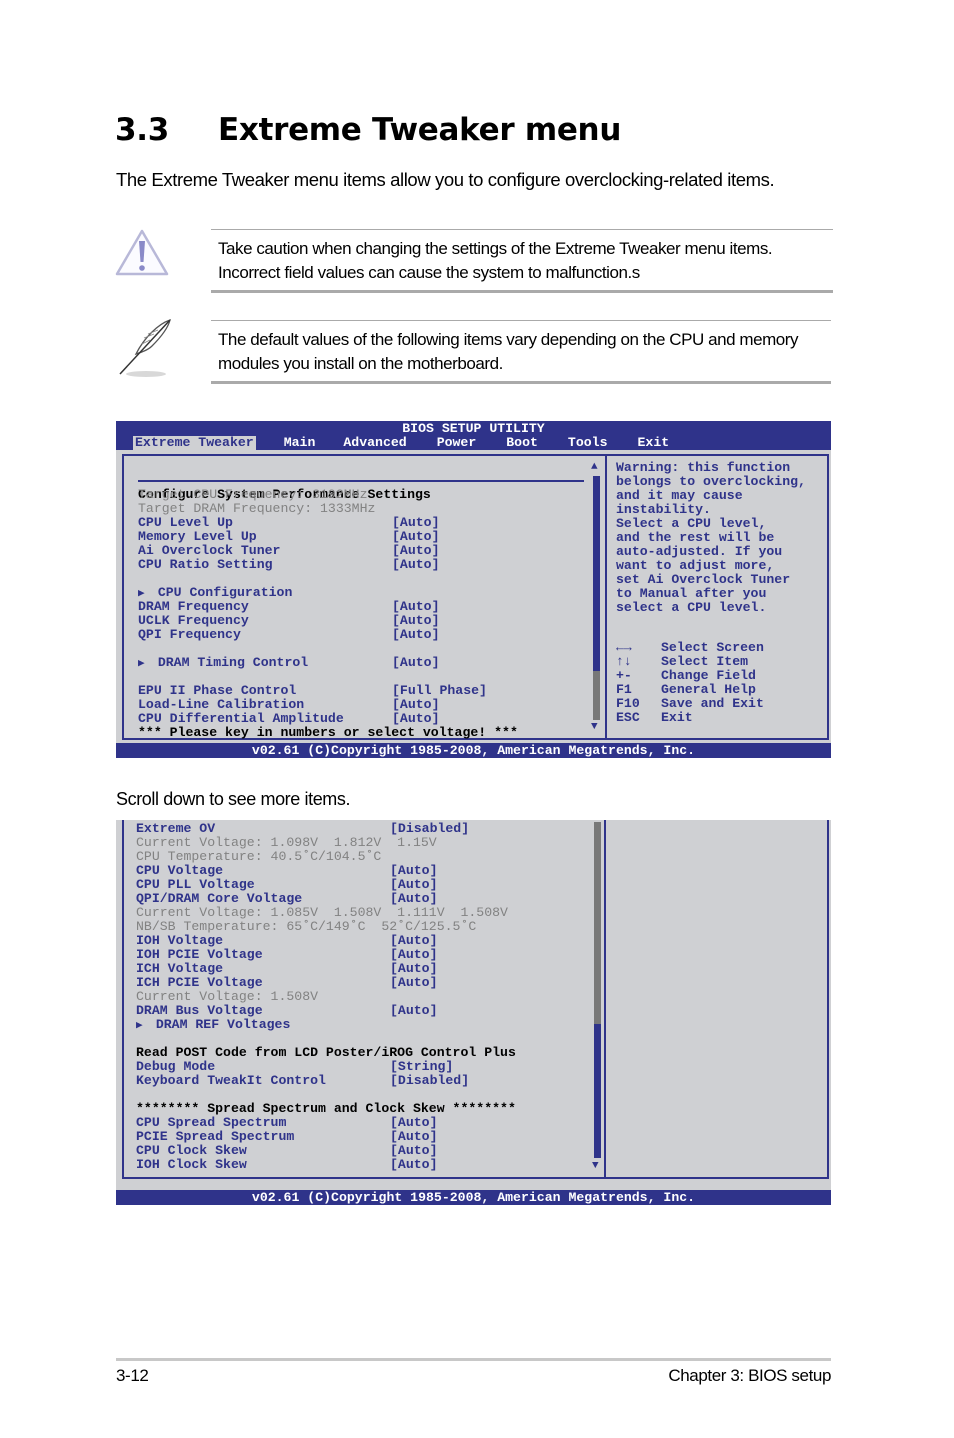 The image size is (954, 1438). What do you see at coordinates (628, 703) in the screenshot?
I see `key-name: F10` at bounding box center [628, 703].